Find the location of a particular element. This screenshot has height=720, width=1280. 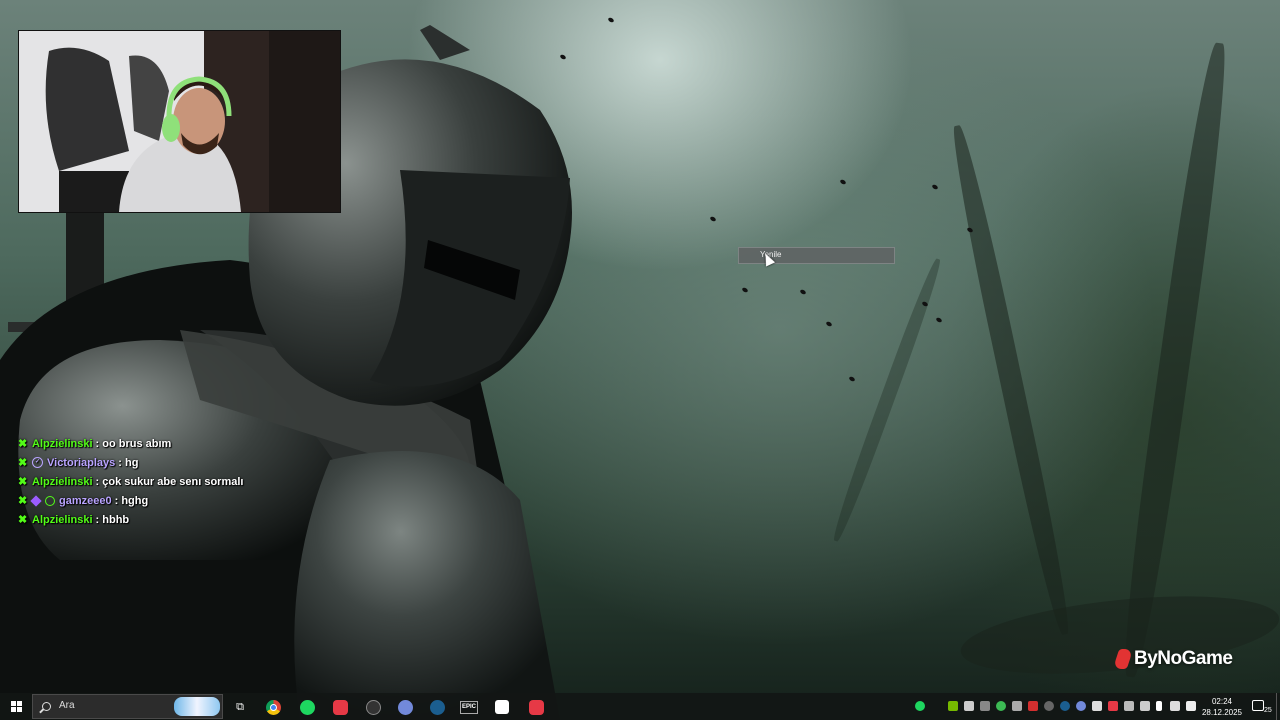

webcam-overlay is located at coordinates (179, 121).